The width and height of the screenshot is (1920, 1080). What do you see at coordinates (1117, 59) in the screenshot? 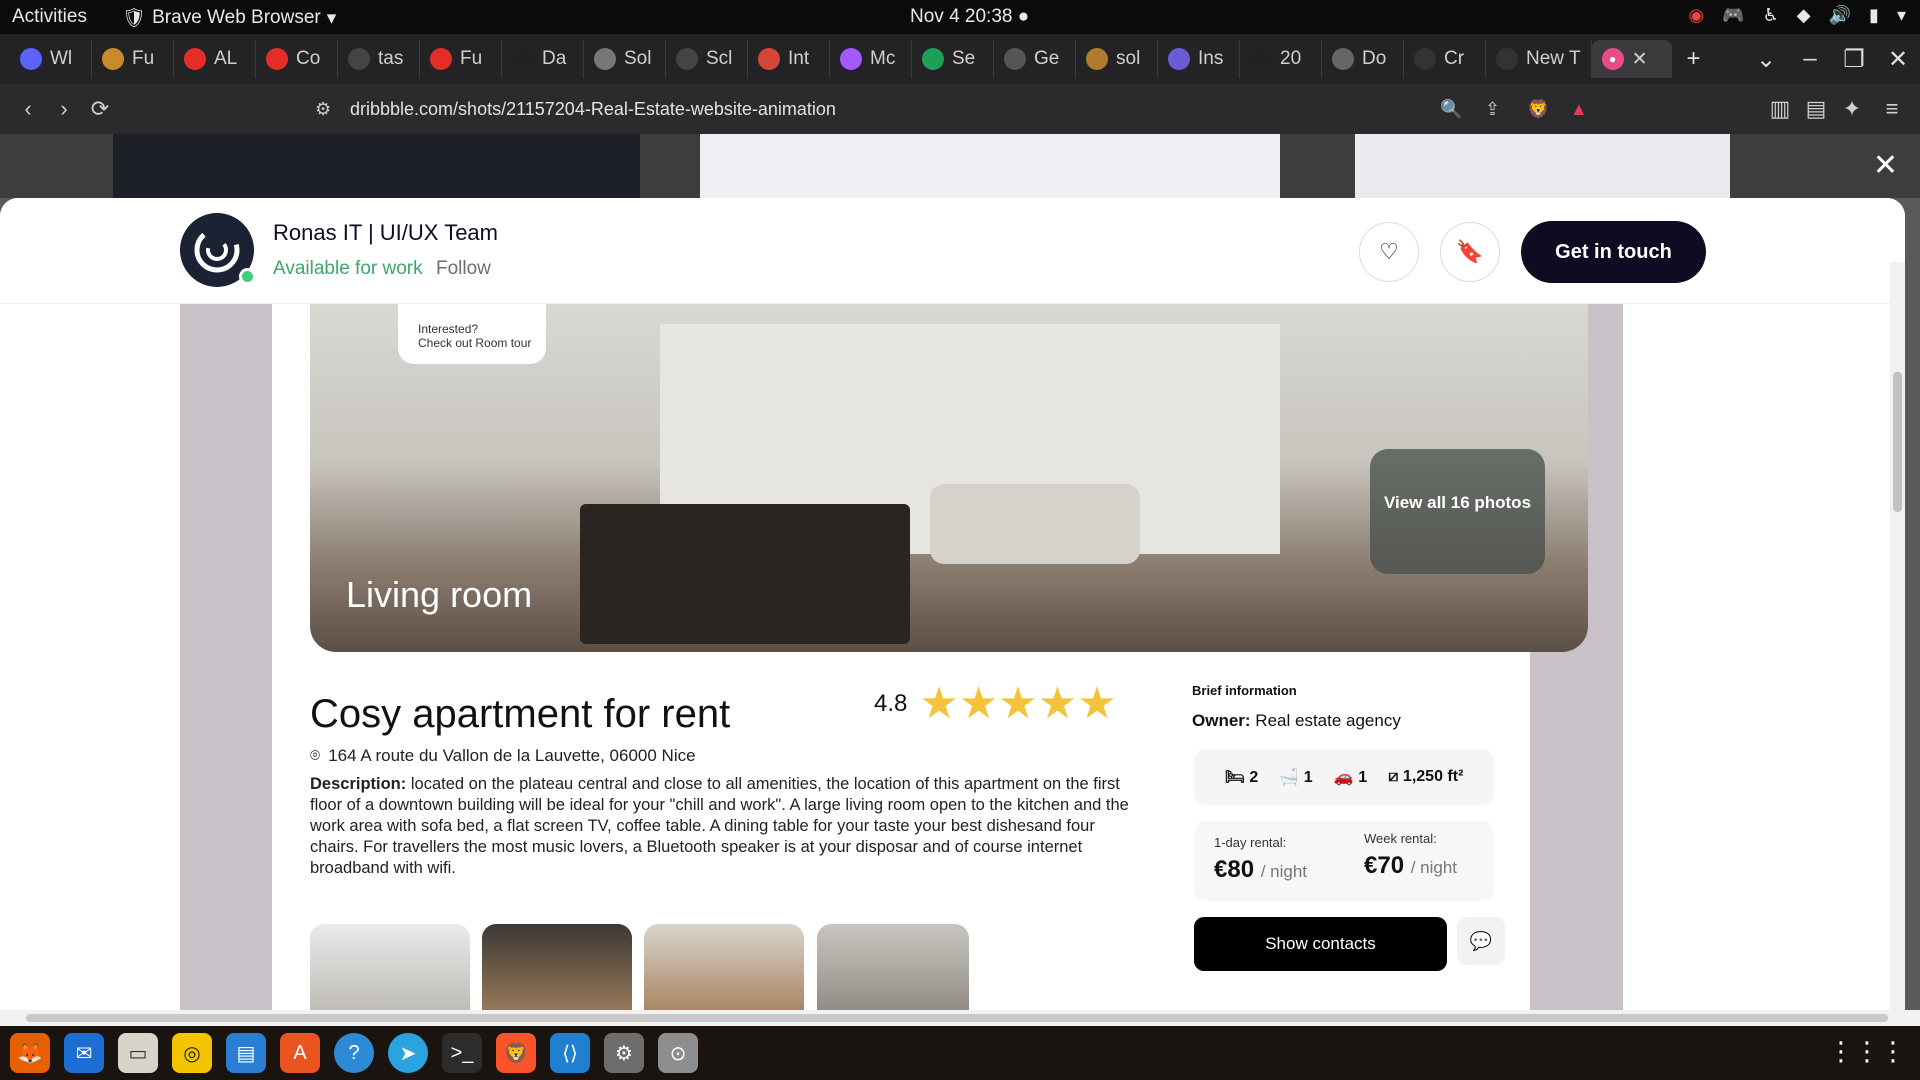
I see `tab: sol` at bounding box center [1117, 59].